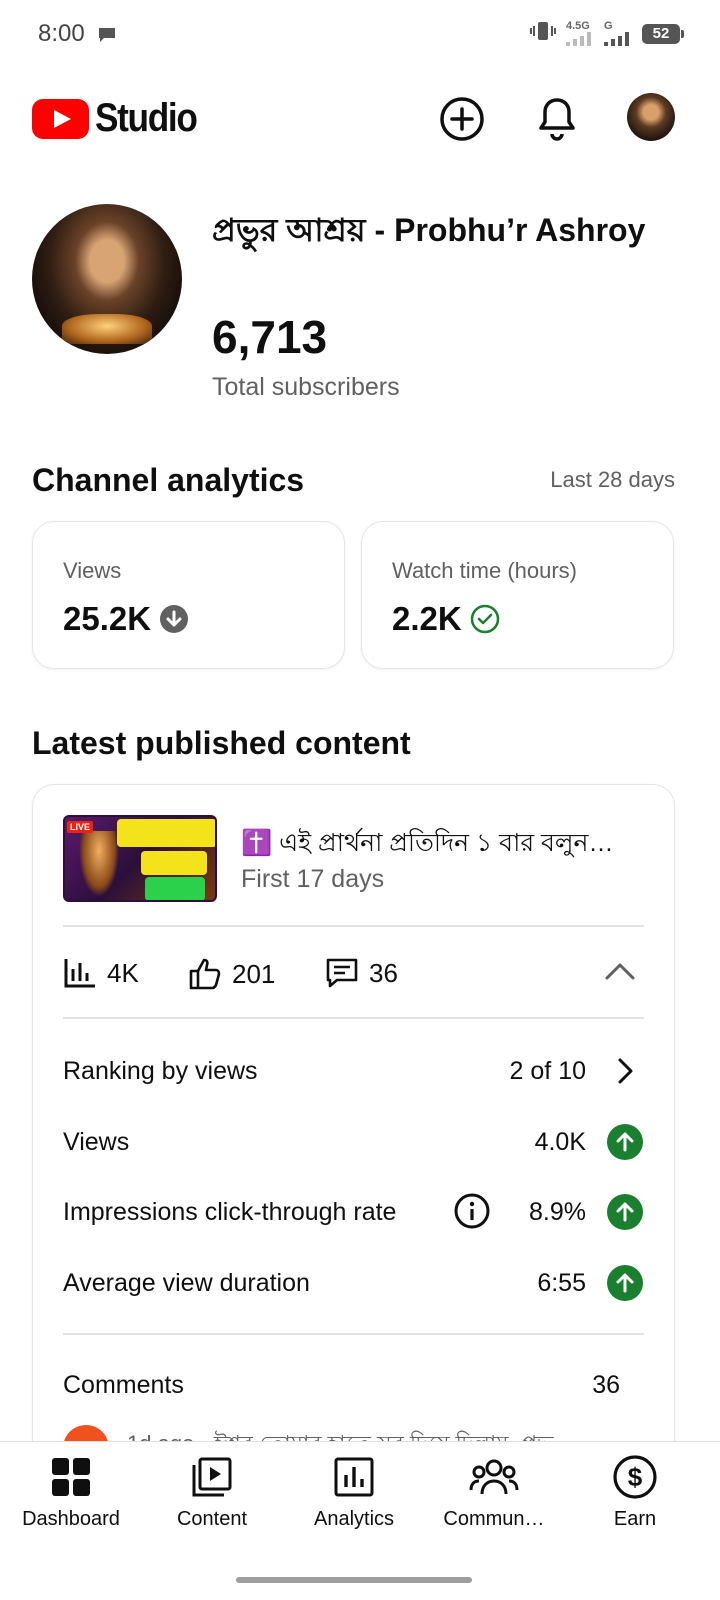 This screenshot has height=1600, width=720. Describe the element at coordinates (361, 973) in the screenshot. I see `comments-stat: 36` at that location.